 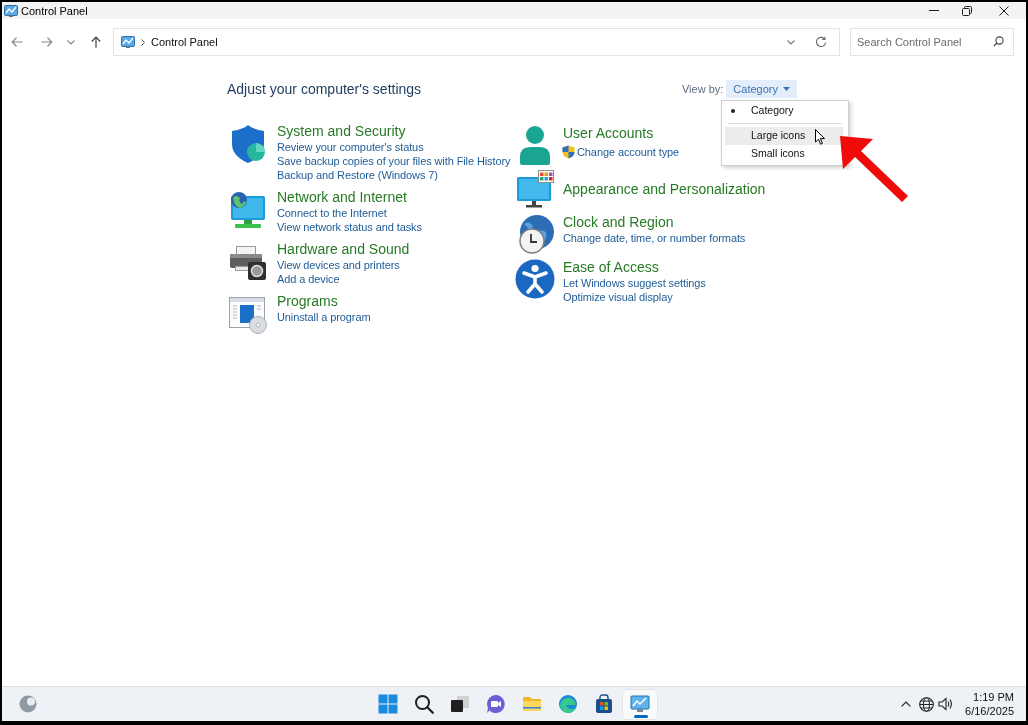 What do you see at coordinates (820, 137) in the screenshot?
I see `cursor-icon` at bounding box center [820, 137].